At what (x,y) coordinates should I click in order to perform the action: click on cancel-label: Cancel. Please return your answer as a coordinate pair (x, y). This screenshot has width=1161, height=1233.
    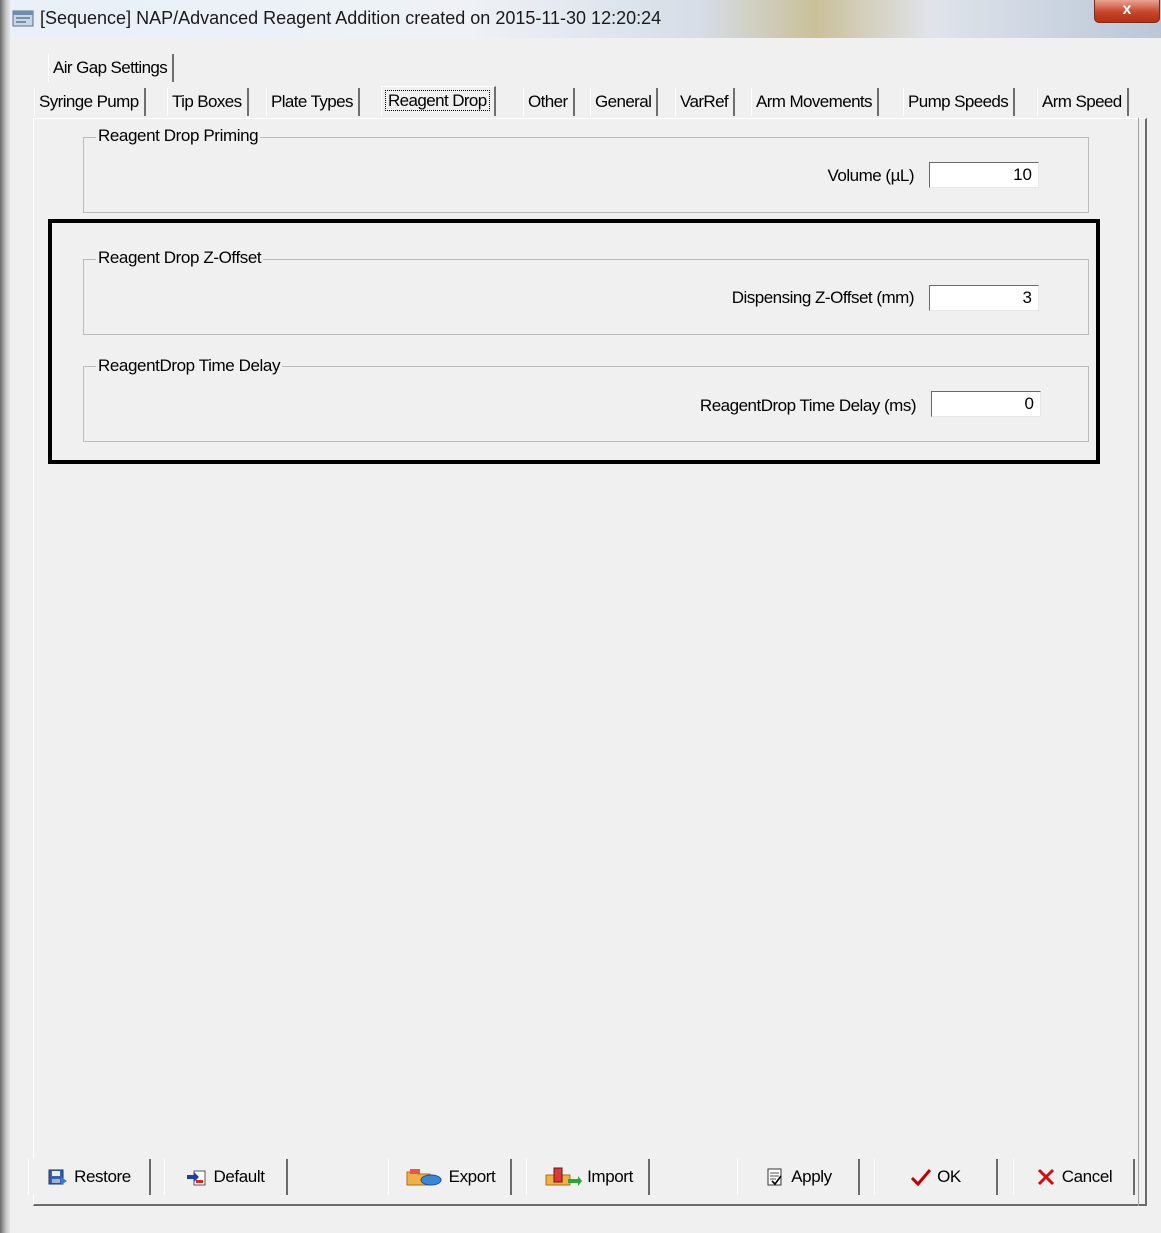
    Looking at the image, I should click on (1087, 1176).